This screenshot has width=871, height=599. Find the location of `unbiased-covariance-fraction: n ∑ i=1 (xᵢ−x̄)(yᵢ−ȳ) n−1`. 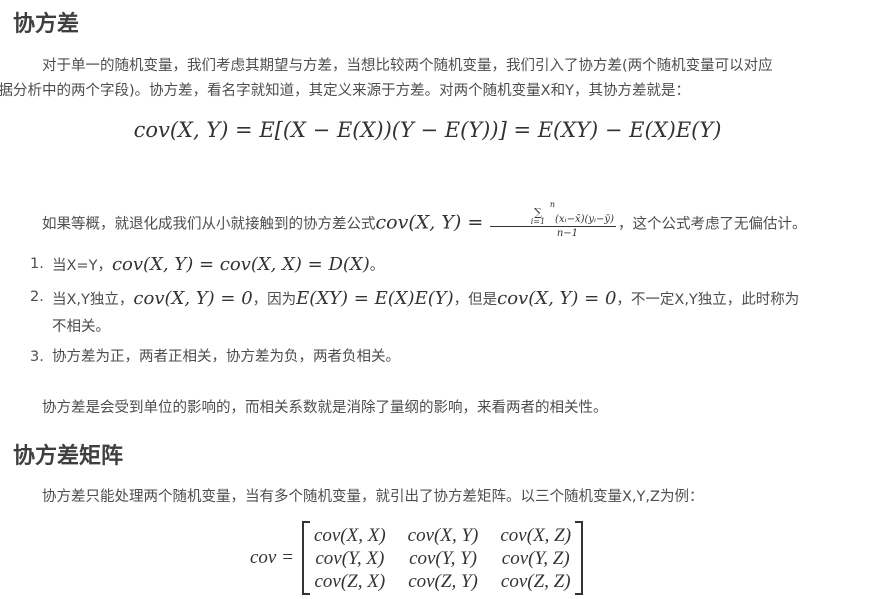

unbiased-covariance-fraction: n ∑ i=1 (xᵢ−x̄)(yᵢ−ȳ) n−1 is located at coordinates (552, 220).